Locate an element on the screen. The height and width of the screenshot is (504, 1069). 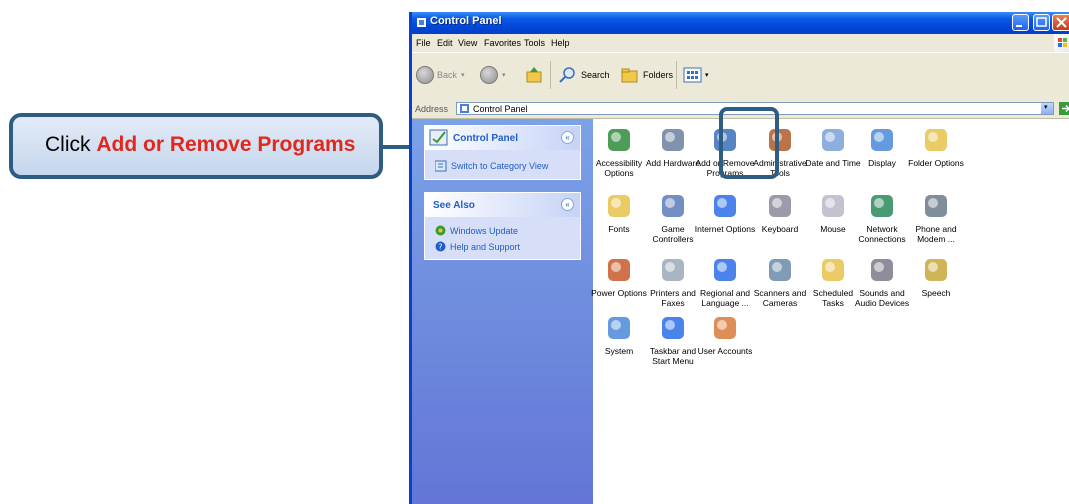
menu-bar: File Edit View Favorites Tools Help is located at coordinates (740, 43).